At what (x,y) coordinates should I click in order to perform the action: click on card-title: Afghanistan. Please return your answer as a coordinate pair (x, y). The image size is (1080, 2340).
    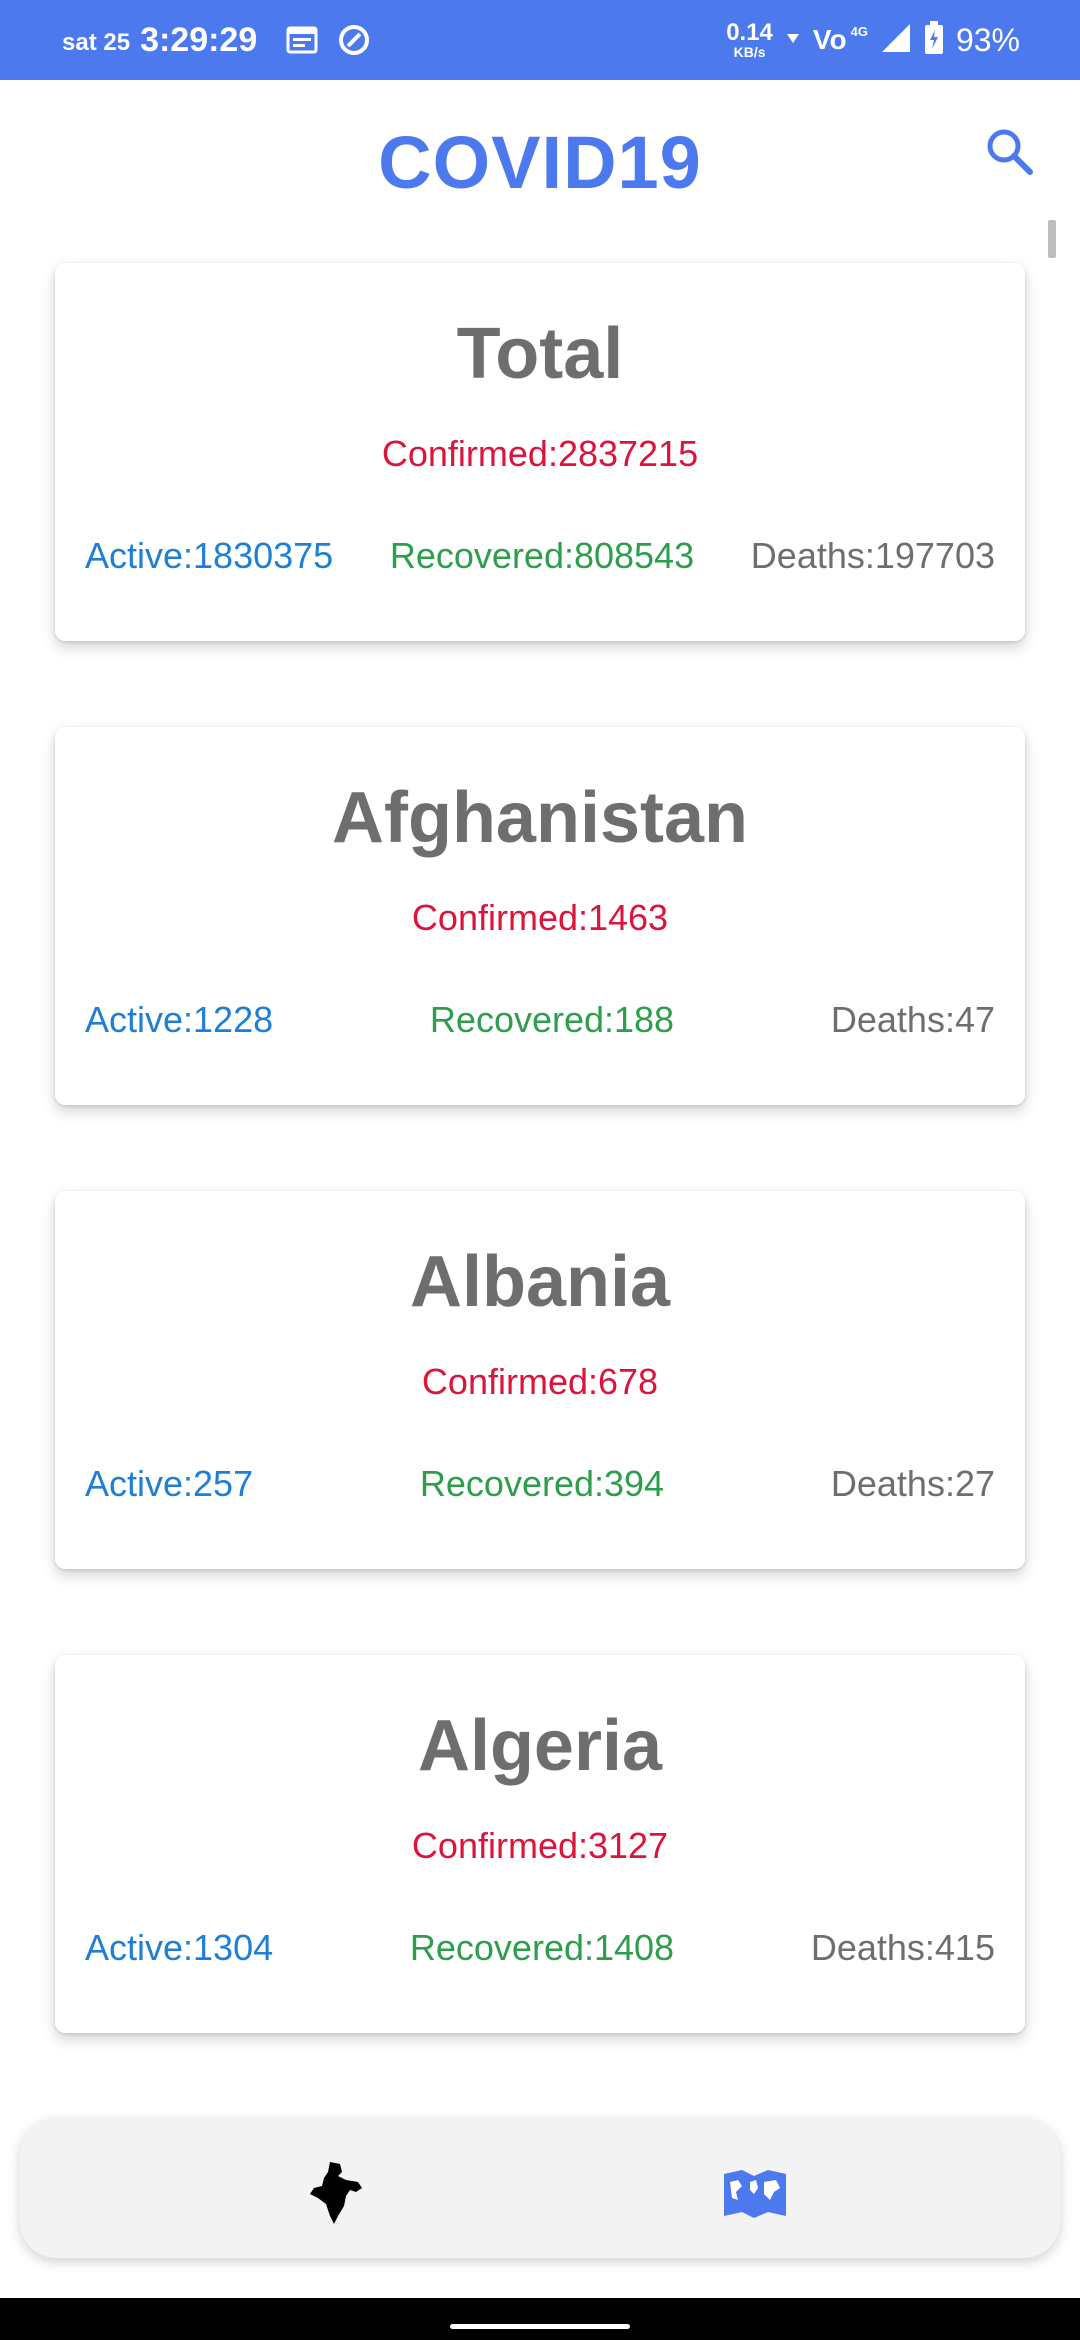
    Looking at the image, I should click on (539, 818).